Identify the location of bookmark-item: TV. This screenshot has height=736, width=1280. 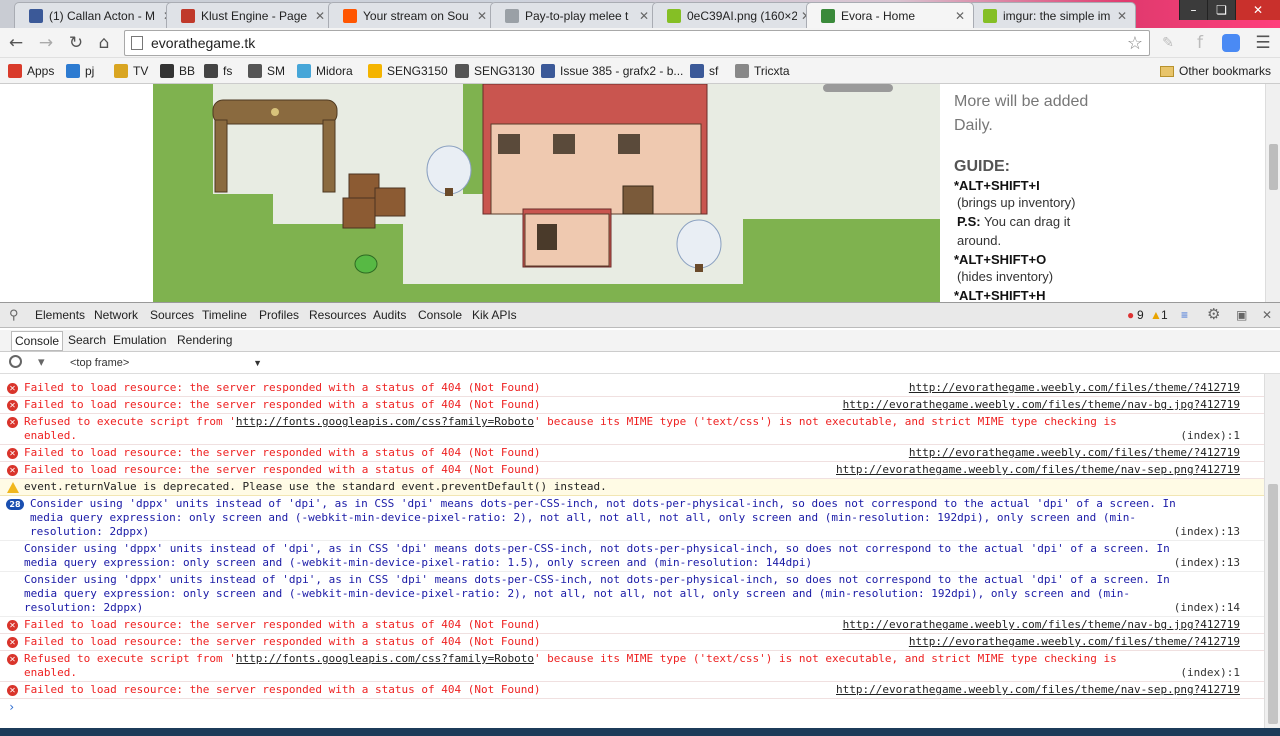
(131, 71).